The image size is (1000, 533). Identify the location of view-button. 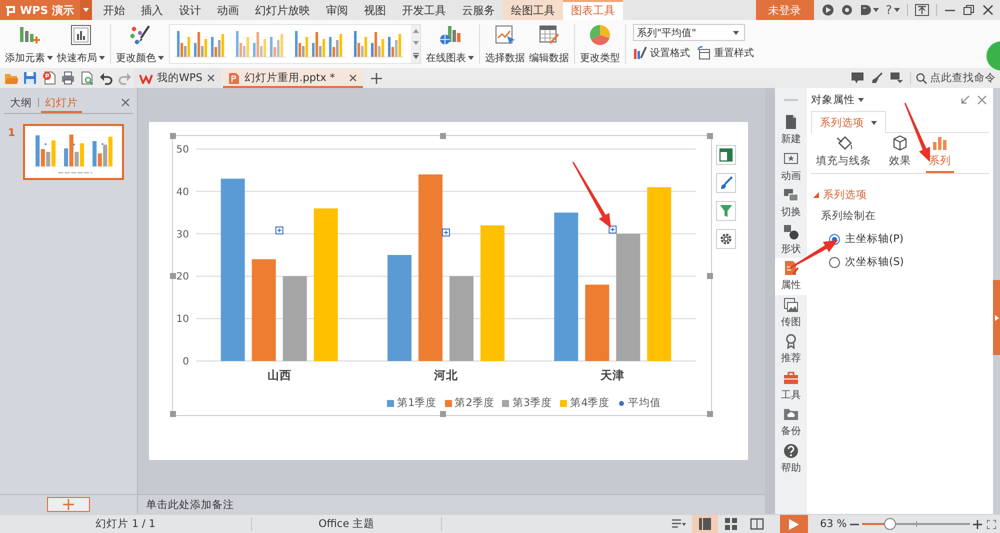
(705, 524).